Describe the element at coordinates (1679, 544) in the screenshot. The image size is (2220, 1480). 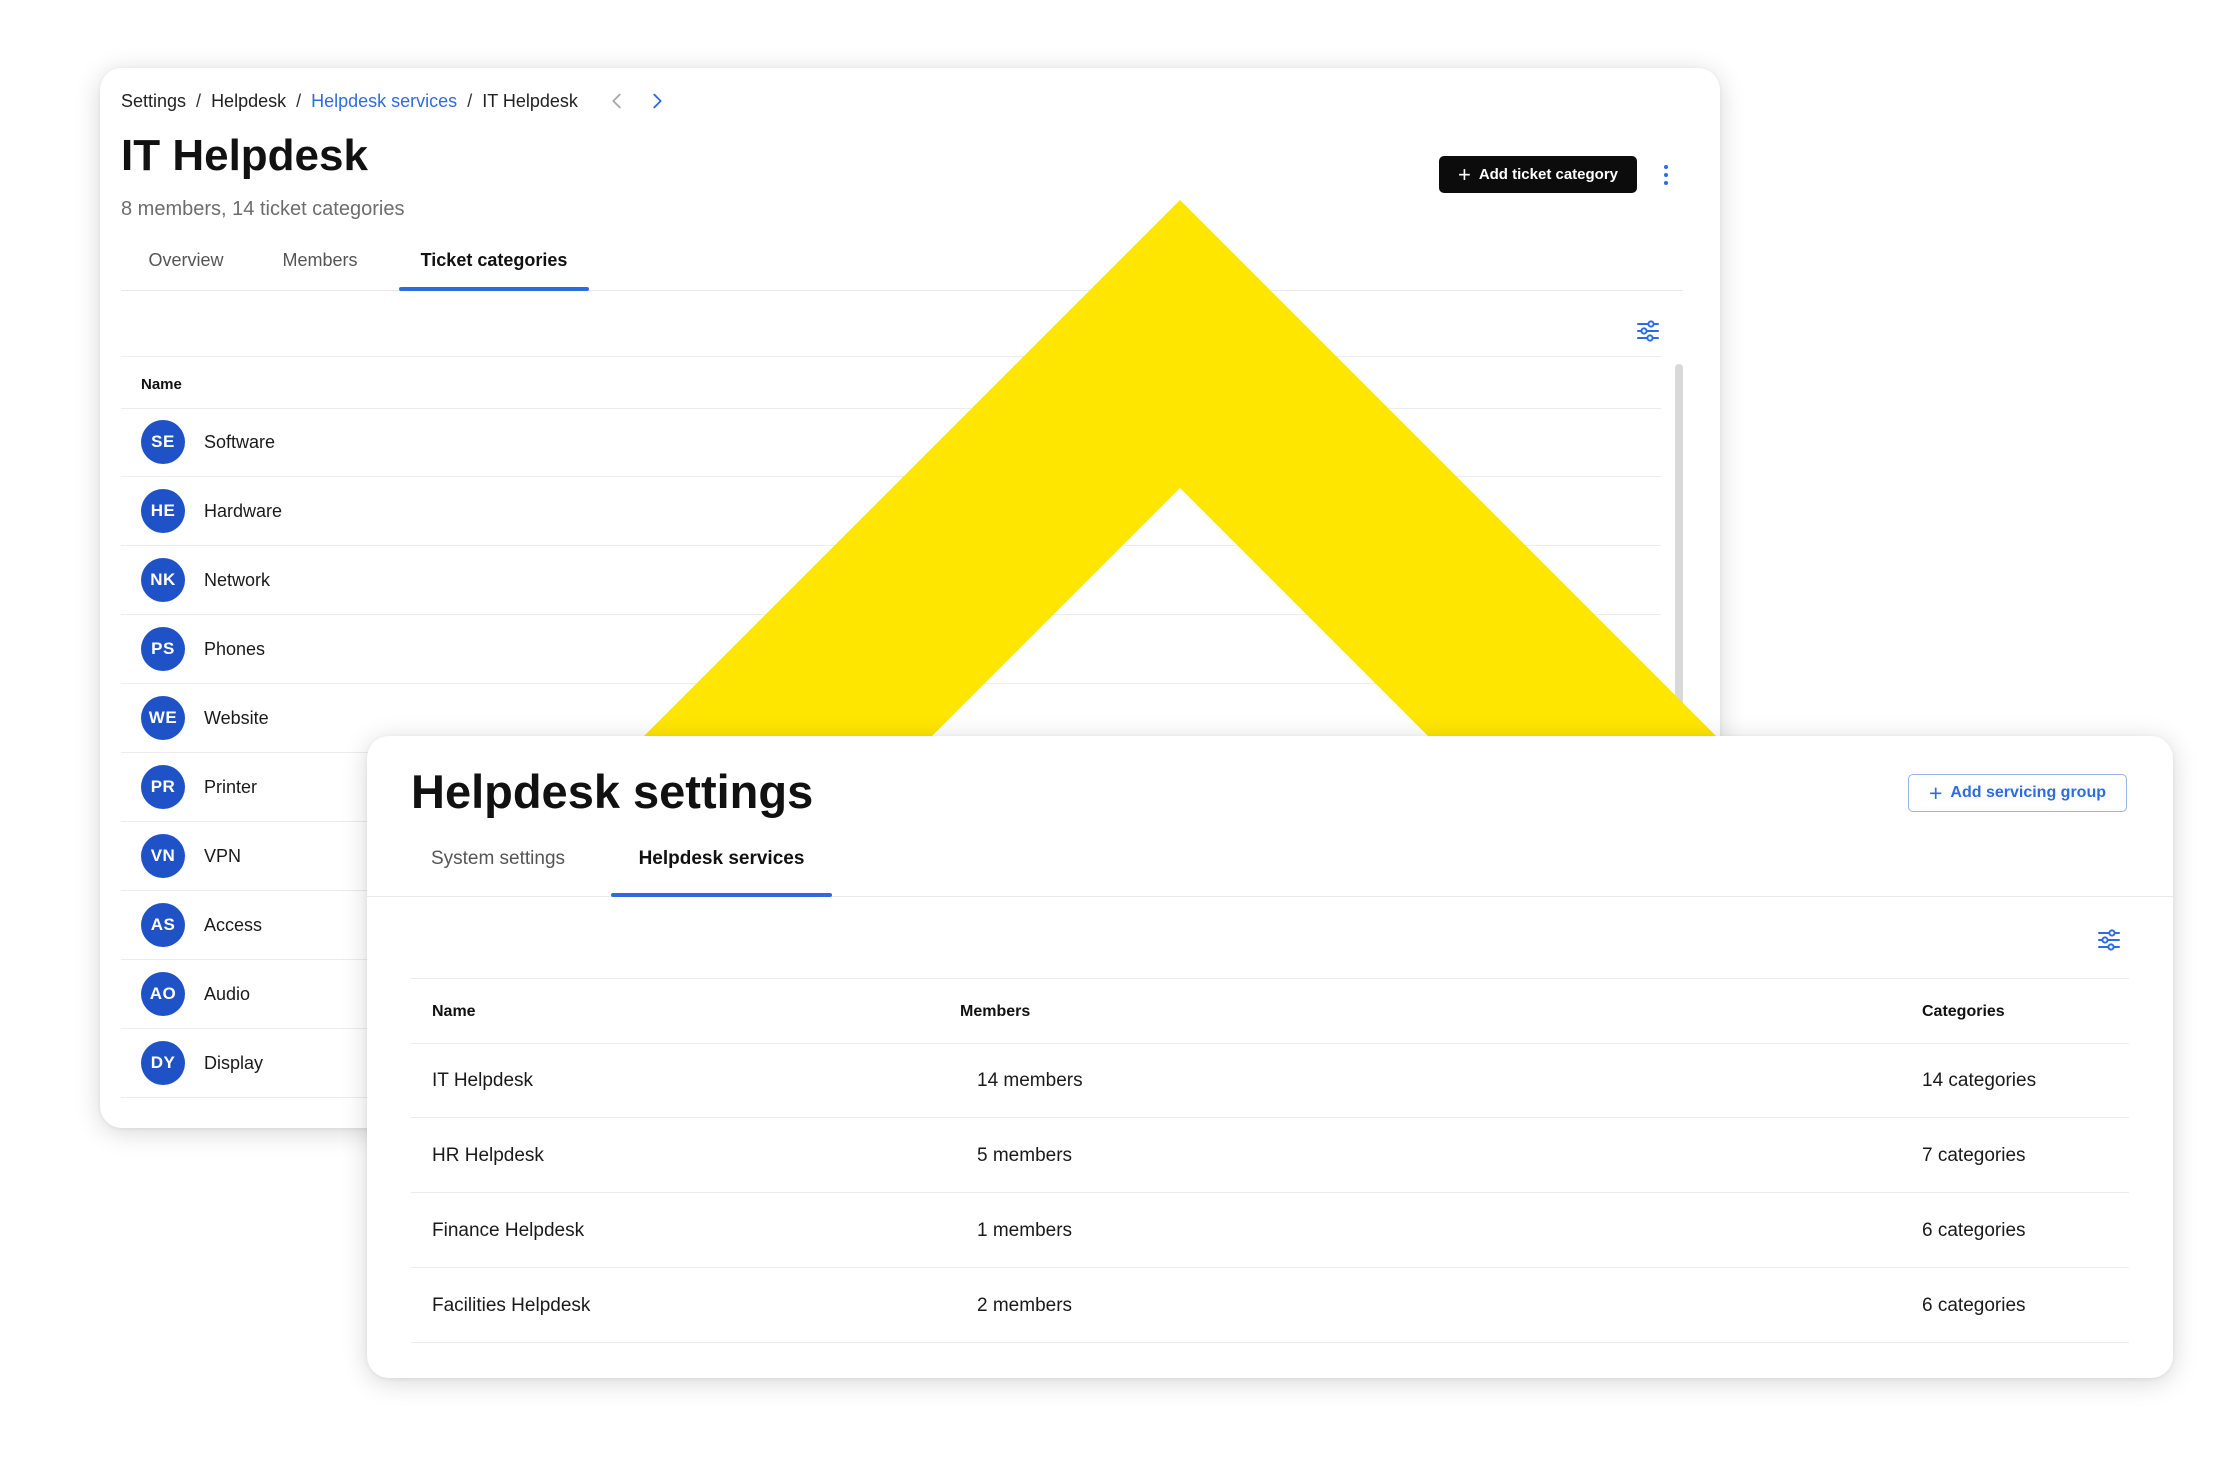
I see `scrollbar` at that location.